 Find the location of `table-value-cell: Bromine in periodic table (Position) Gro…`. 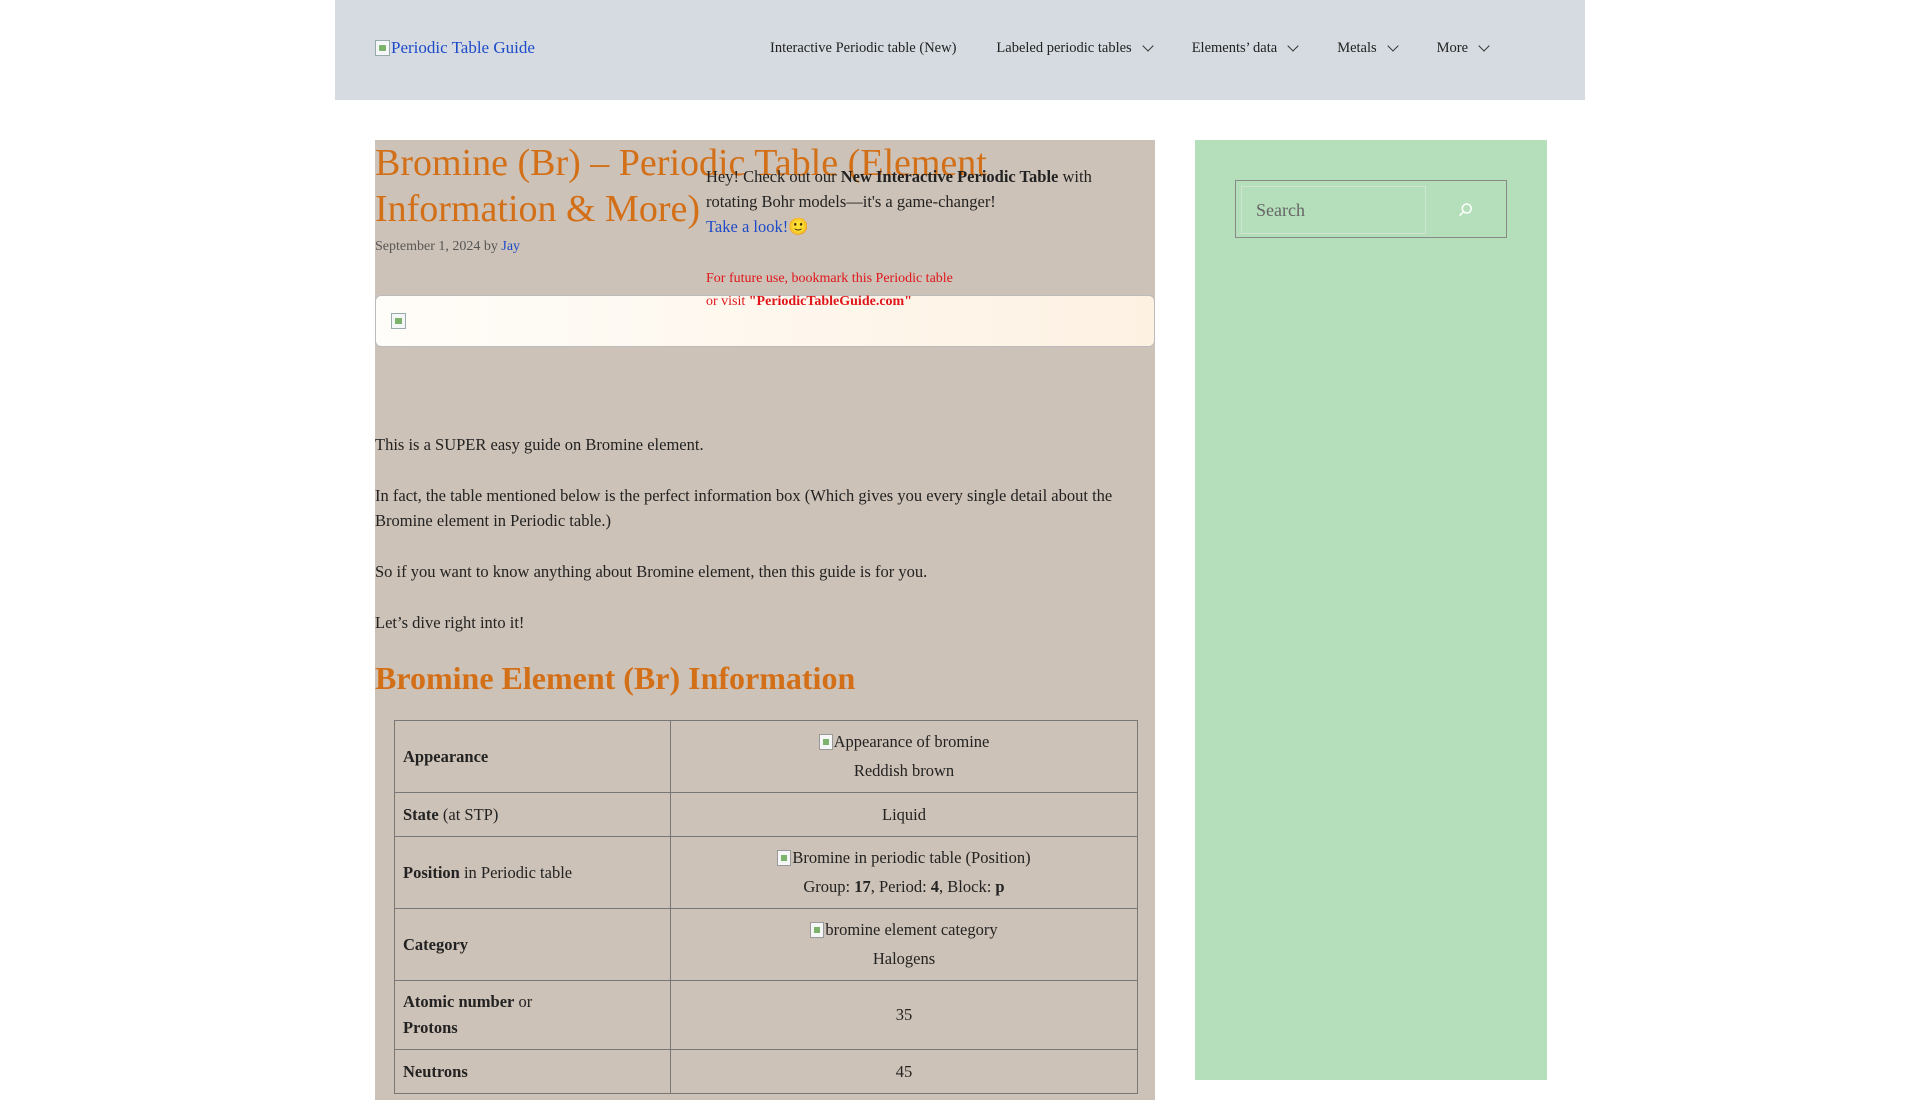

table-value-cell: Bromine in periodic table (Position) Gro… is located at coordinates (904, 872).